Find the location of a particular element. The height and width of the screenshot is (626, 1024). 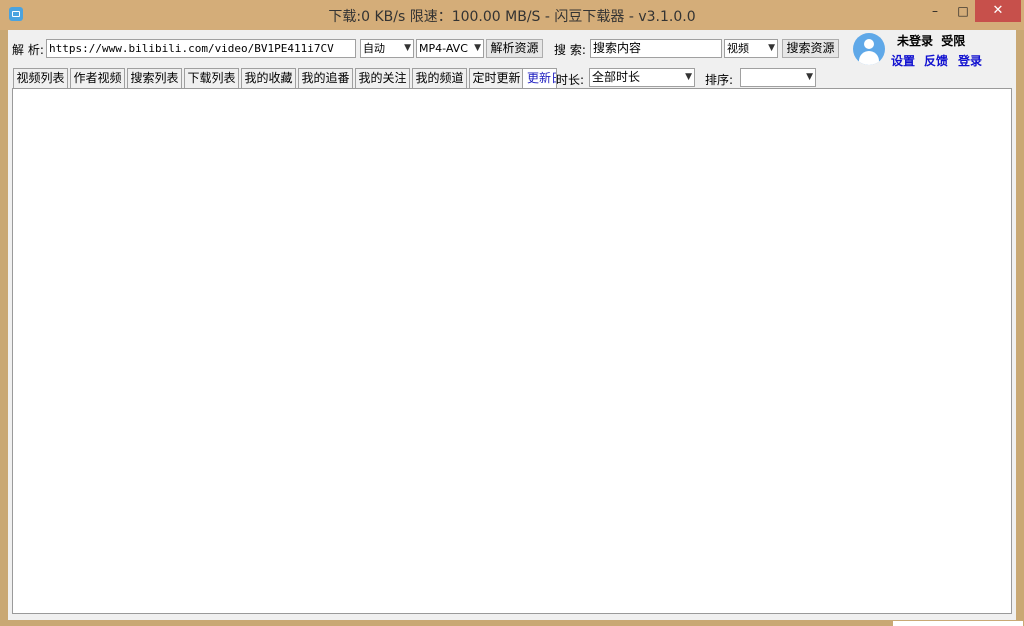

avatar-icon is located at coordinates (869, 49).